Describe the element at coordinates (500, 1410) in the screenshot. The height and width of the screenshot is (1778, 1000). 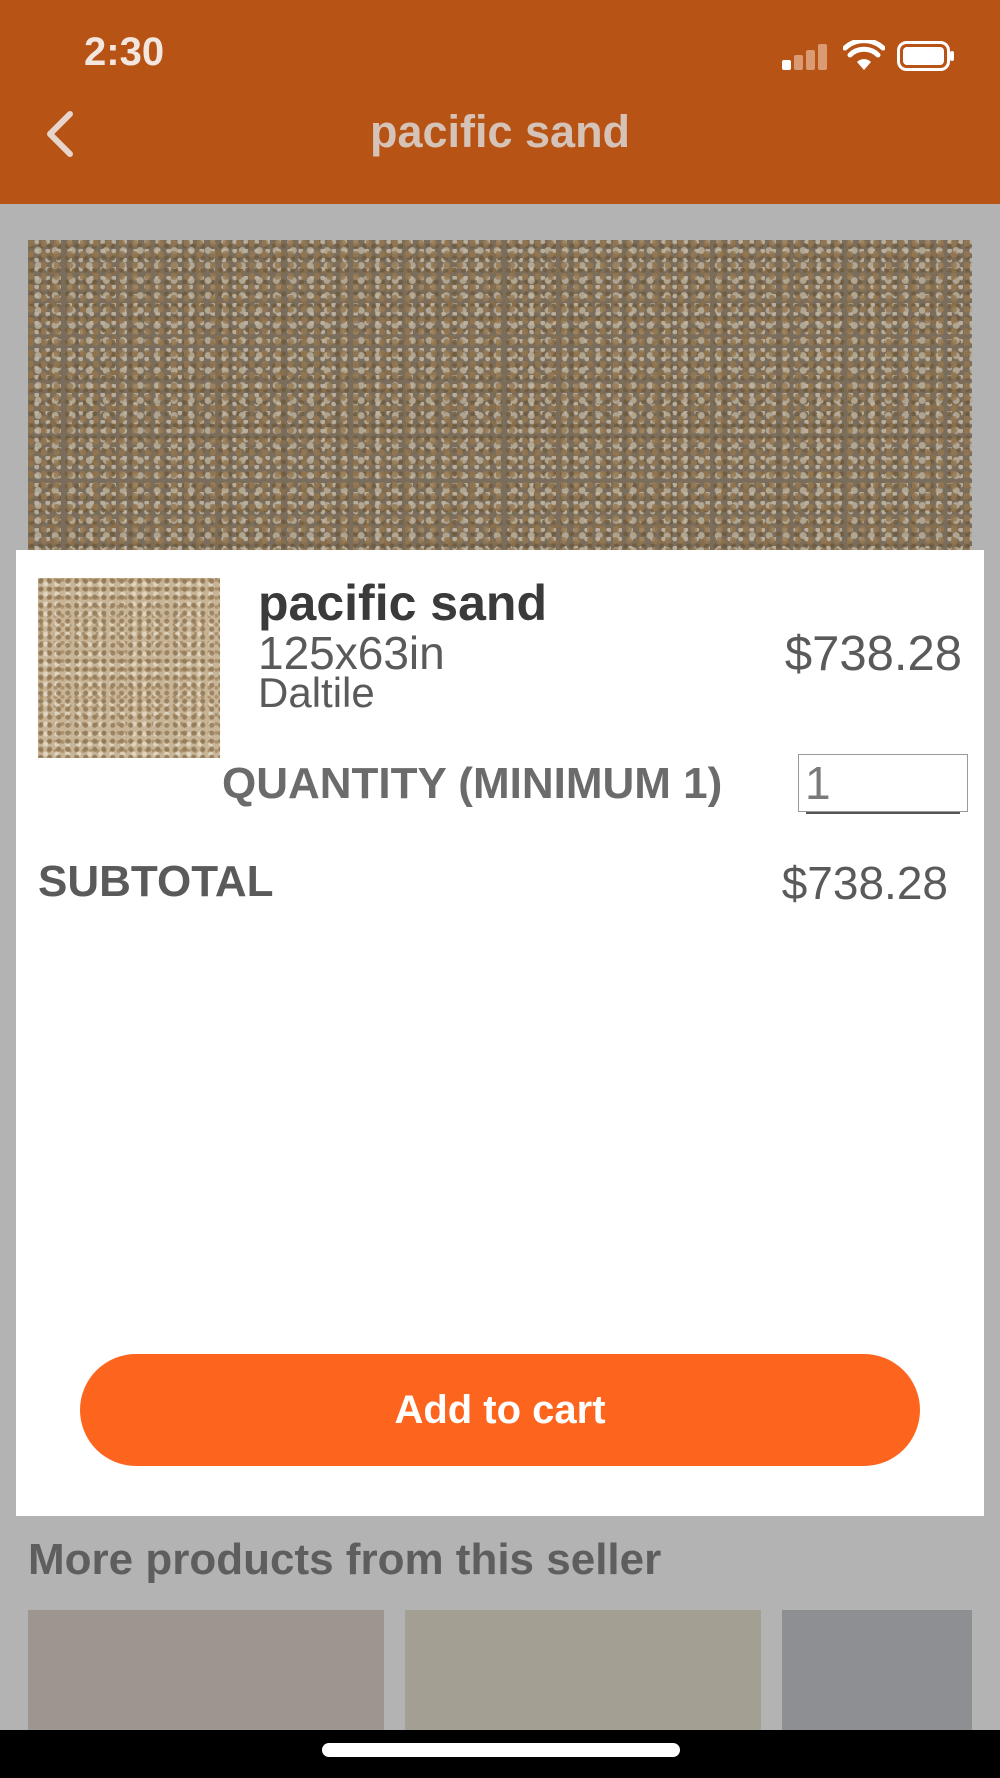
I see `add-to-cart-button: Add to cart` at that location.